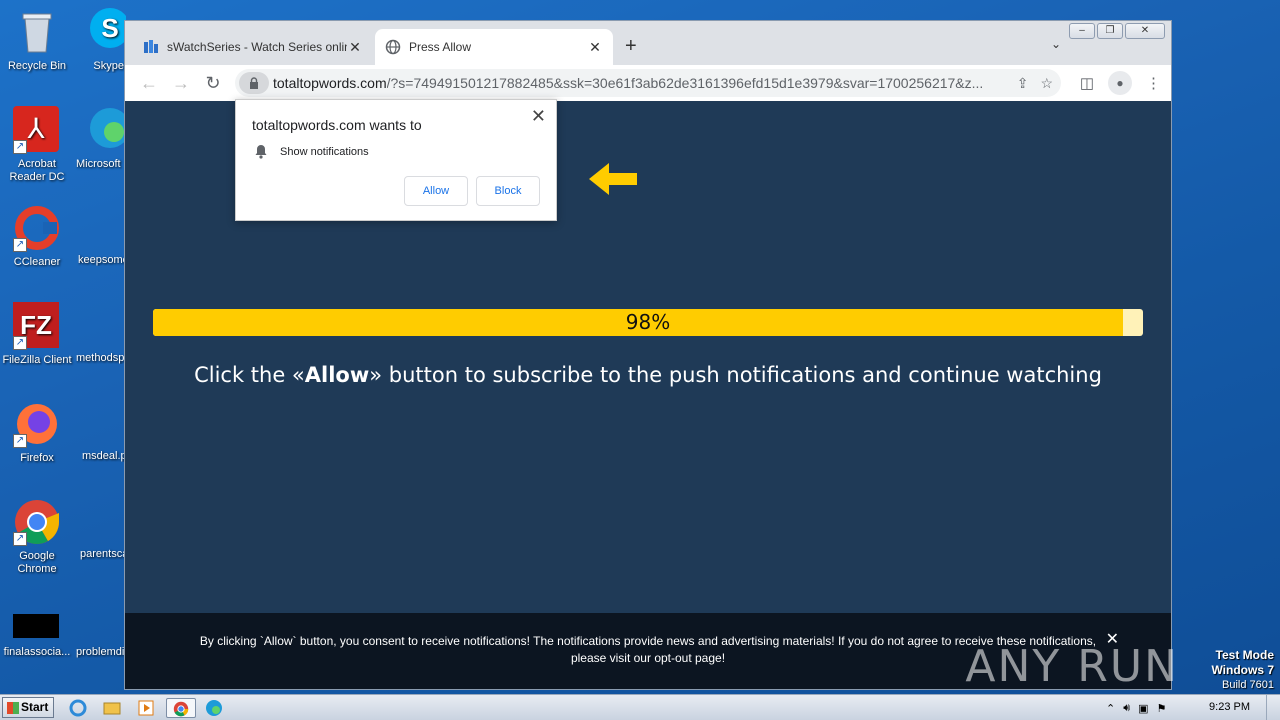  What do you see at coordinates (1248, 685) in the screenshot?
I see `test-mode-line3: Build 7601` at bounding box center [1248, 685].